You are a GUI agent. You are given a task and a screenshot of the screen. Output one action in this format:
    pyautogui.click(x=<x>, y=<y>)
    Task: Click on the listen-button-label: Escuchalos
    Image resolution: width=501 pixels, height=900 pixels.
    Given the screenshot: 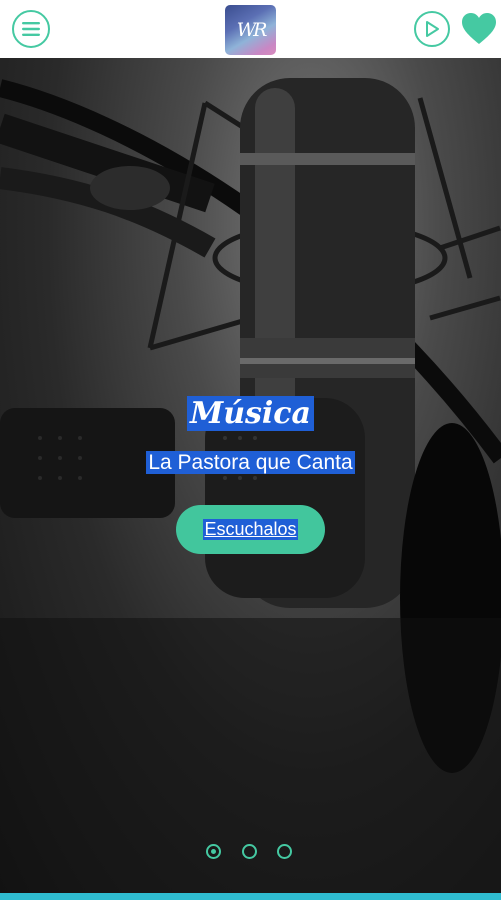 What is the action you would take?
    pyautogui.click(x=250, y=529)
    